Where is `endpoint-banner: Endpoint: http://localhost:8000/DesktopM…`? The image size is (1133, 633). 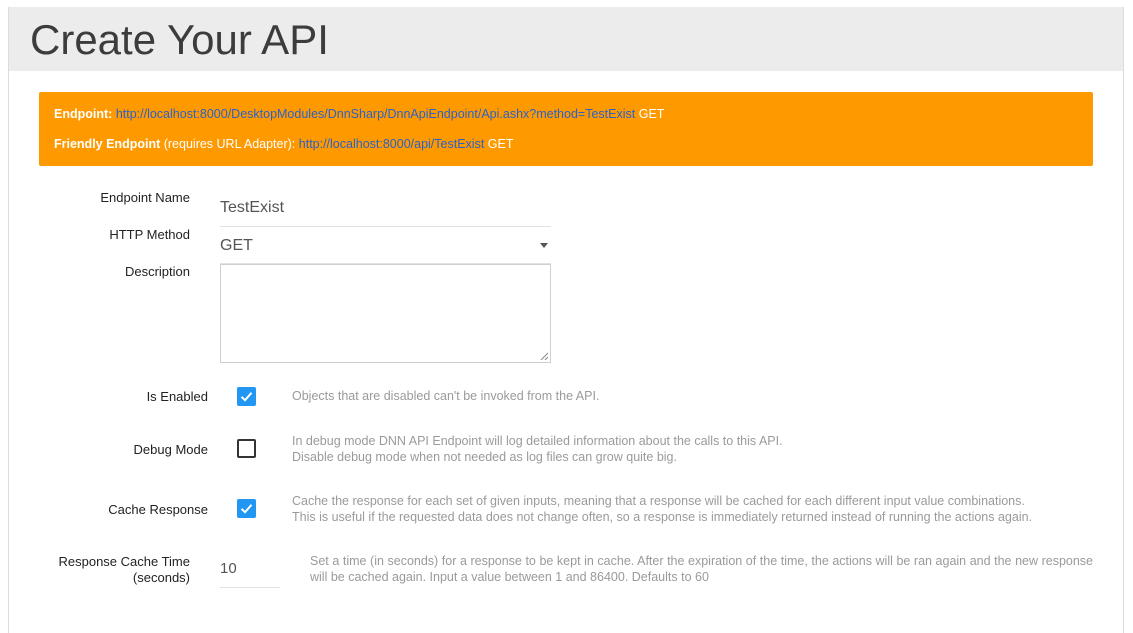
endpoint-banner: Endpoint: http://localhost:8000/DesktopM… is located at coordinates (566, 129).